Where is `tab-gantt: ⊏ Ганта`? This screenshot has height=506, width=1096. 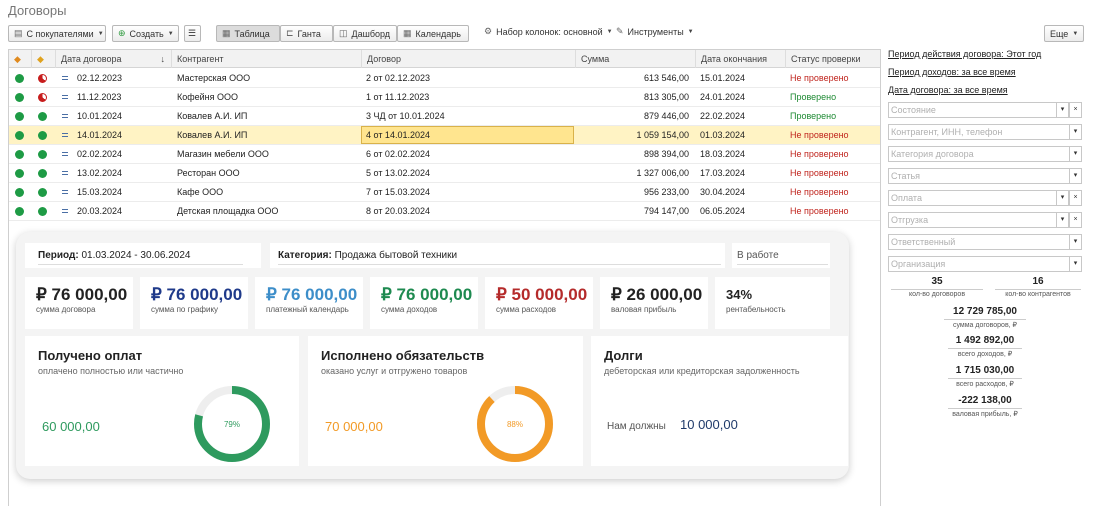 tab-gantt: ⊏ Ганта is located at coordinates (306, 33).